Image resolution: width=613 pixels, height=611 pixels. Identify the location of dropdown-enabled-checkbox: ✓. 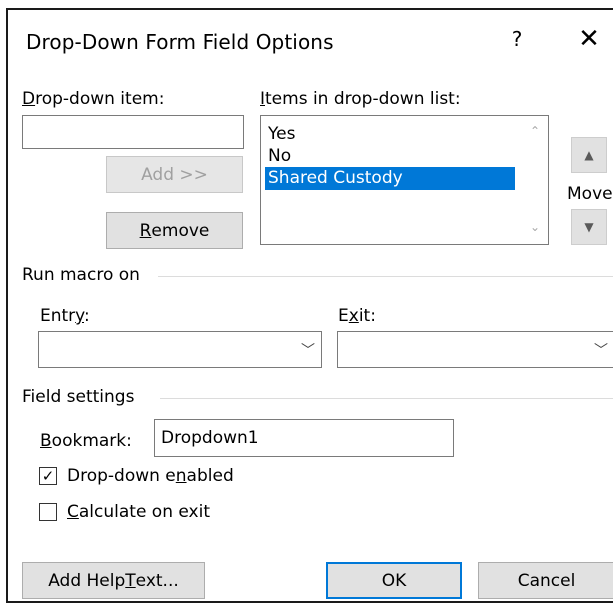
(48, 476).